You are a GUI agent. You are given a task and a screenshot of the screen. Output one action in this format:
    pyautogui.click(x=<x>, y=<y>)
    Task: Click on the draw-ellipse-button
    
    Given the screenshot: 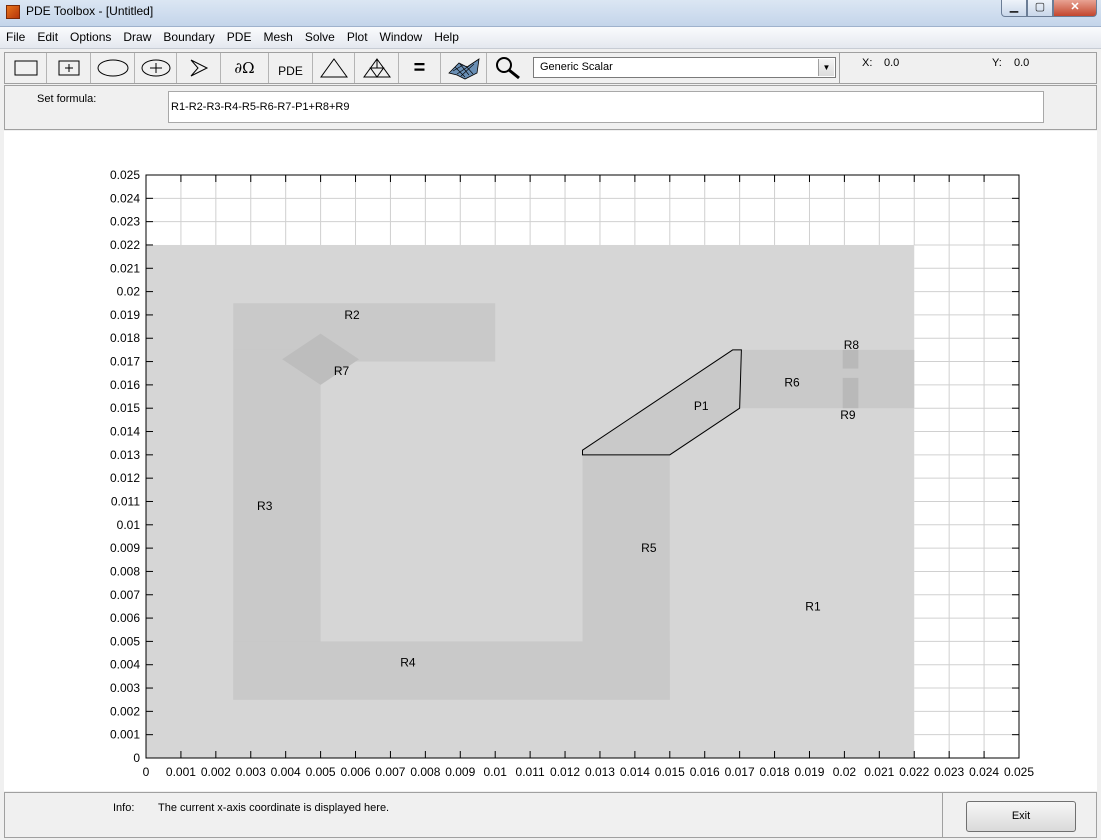 What is the action you would take?
    pyautogui.click(x=113, y=68)
    